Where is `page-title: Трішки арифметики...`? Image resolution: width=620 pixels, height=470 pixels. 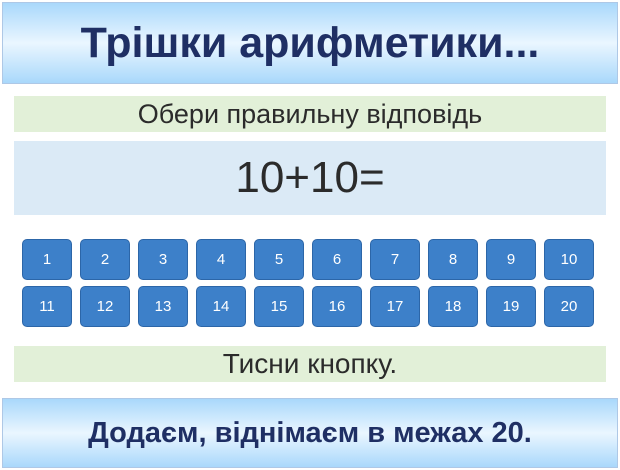
page-title: Трішки арифметики... is located at coordinates (310, 42).